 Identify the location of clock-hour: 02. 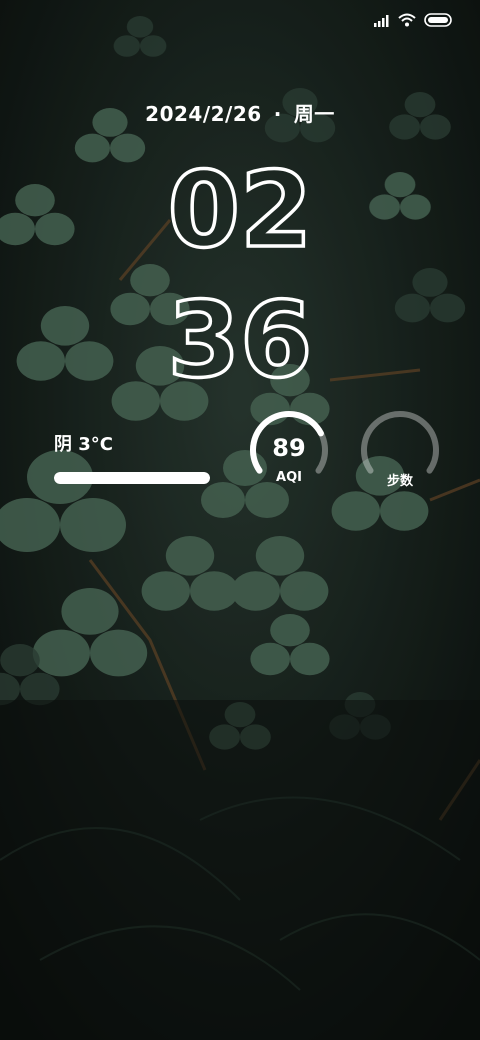
(240, 205).